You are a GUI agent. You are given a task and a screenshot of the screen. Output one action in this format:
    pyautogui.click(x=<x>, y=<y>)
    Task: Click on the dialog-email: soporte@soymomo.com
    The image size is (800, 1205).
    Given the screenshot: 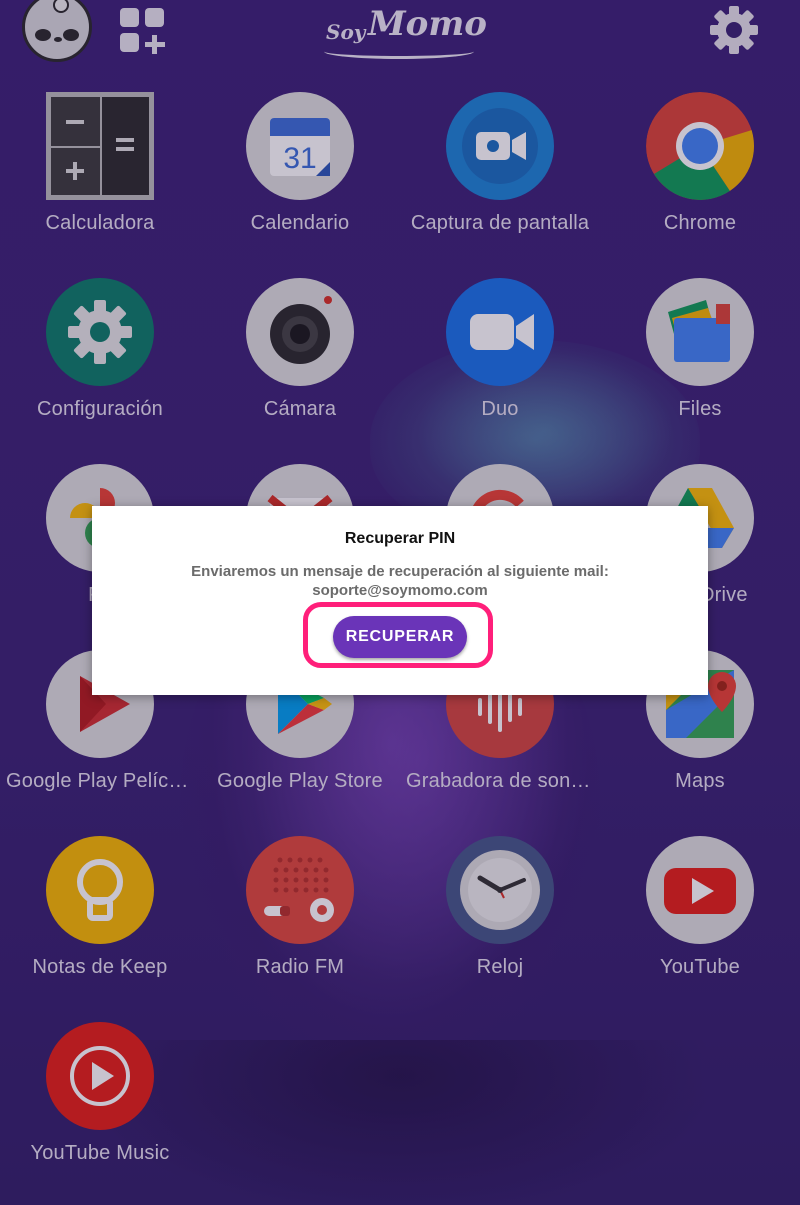 What is the action you would take?
    pyautogui.click(x=400, y=590)
    